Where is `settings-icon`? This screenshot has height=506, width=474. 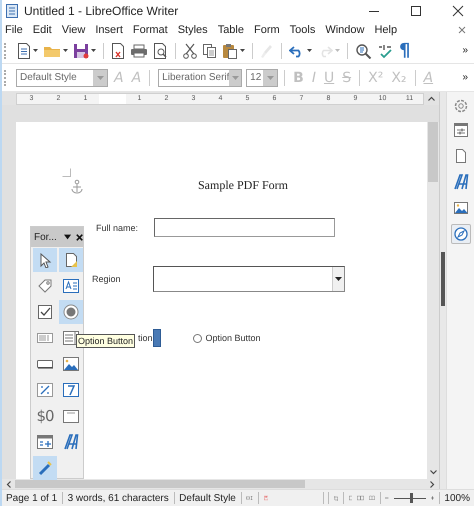 settings-icon is located at coordinates (460, 106).